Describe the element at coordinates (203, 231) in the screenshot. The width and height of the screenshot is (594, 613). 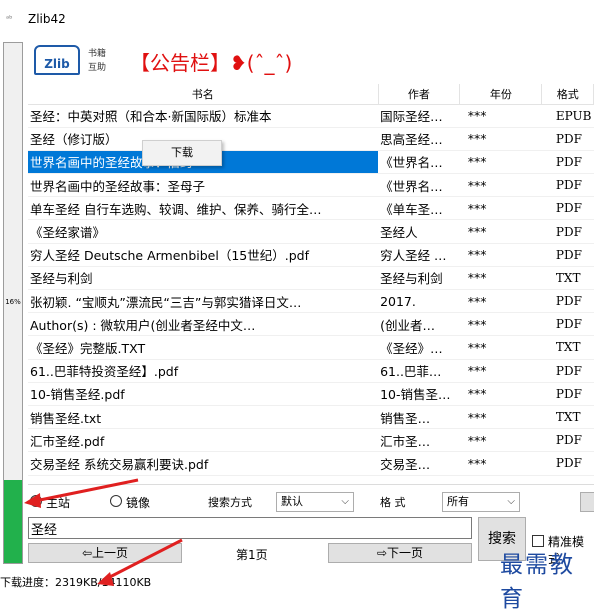
I see `cell-title: 《圣经家谱》` at that location.